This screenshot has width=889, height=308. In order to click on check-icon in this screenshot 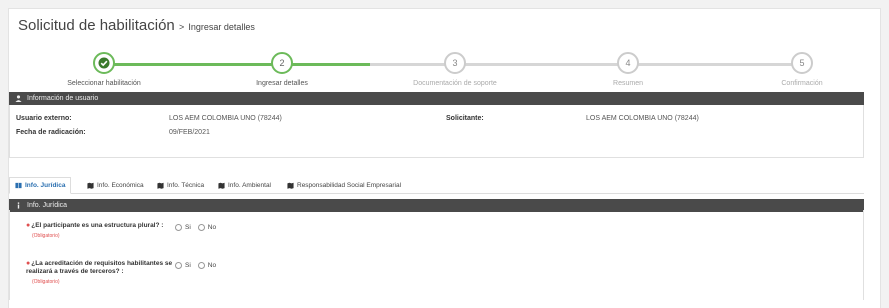, I will do `click(104, 63)`.